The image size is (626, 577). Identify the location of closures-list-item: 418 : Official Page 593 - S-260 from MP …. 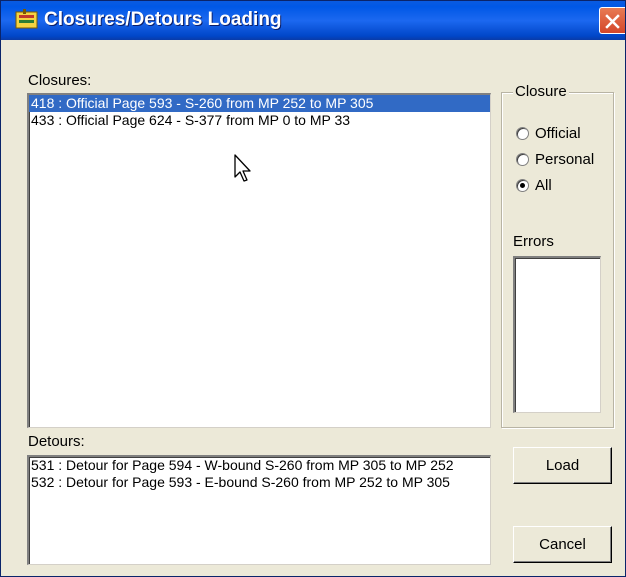
(259, 103).